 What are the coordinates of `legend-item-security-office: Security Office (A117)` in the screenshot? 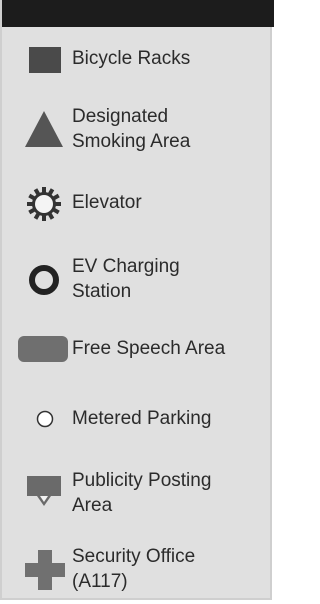 It's located at (138, 570).